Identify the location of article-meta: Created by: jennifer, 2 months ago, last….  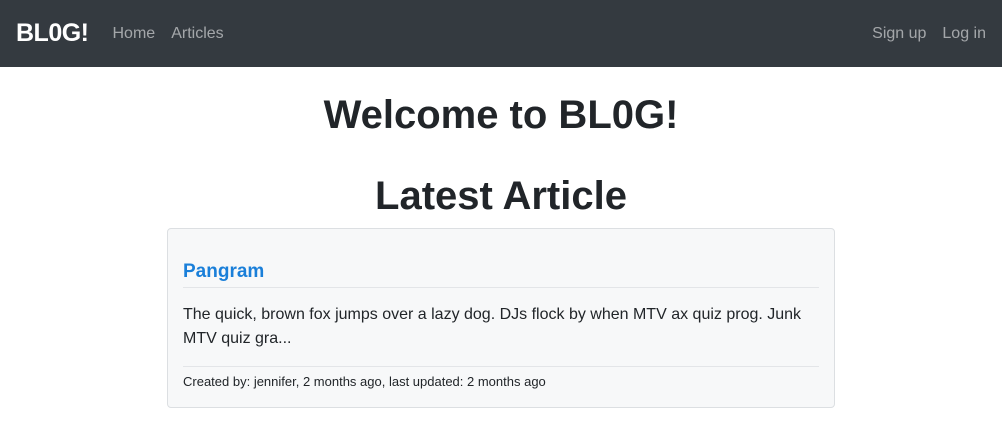
(364, 381).